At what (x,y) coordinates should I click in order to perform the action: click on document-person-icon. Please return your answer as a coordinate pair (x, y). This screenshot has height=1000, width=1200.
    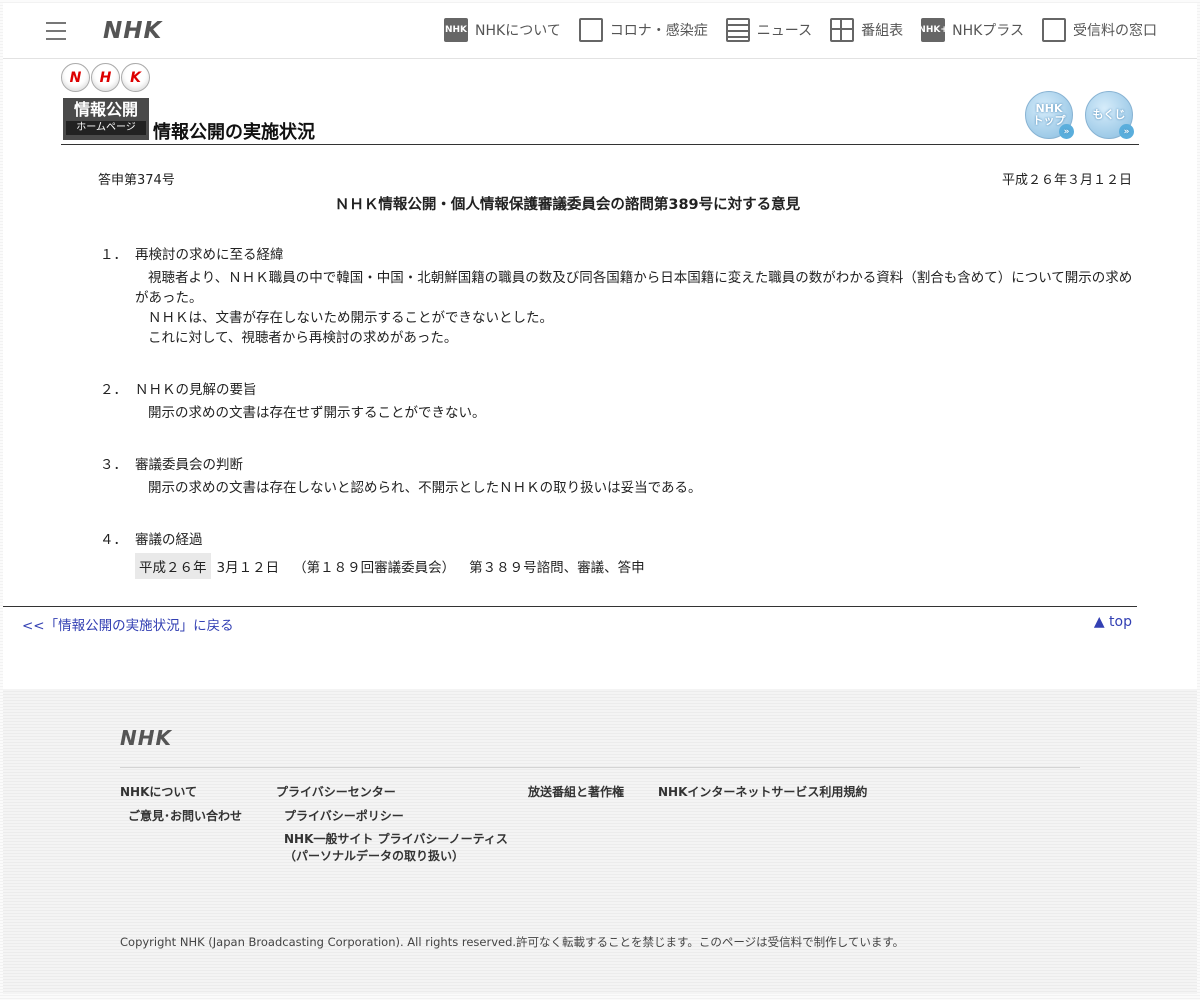
    Looking at the image, I should click on (590, 30).